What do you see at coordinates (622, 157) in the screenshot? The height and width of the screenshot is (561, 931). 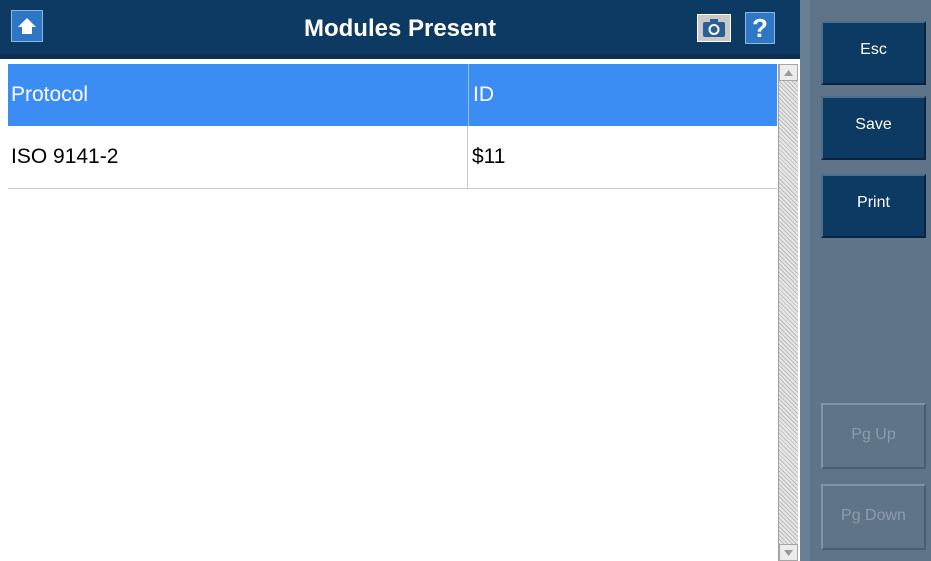 I see `cell-id: $11` at bounding box center [622, 157].